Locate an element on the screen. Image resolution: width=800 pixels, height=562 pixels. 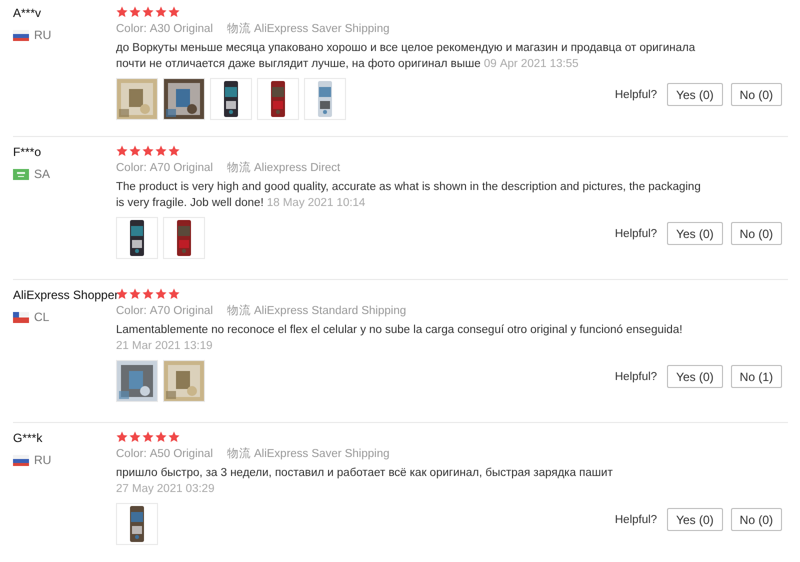
user-name: A***v is located at coordinates (27, 13).